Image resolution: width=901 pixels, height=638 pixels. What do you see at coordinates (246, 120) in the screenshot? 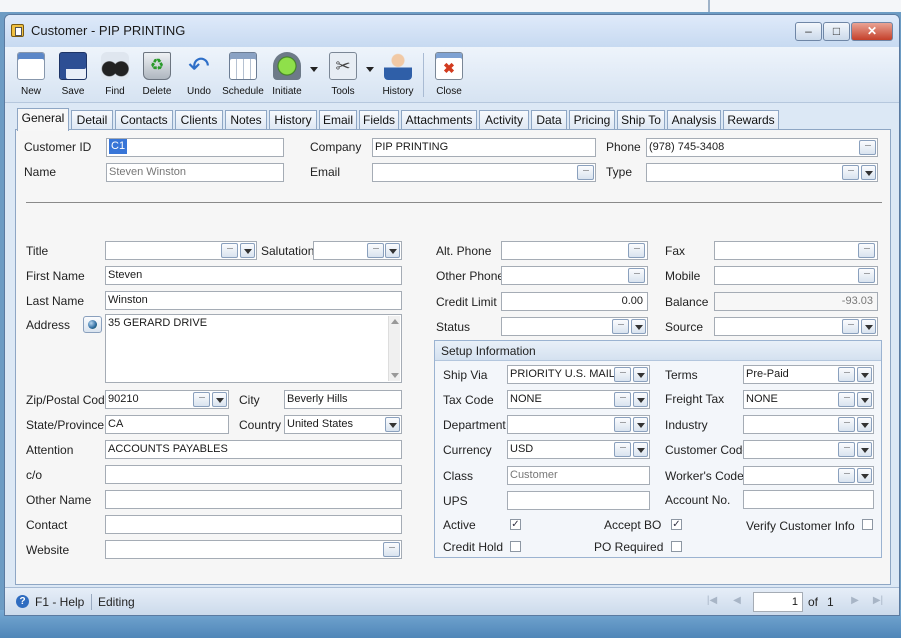
I see `tab-notes: Notes` at bounding box center [246, 120].